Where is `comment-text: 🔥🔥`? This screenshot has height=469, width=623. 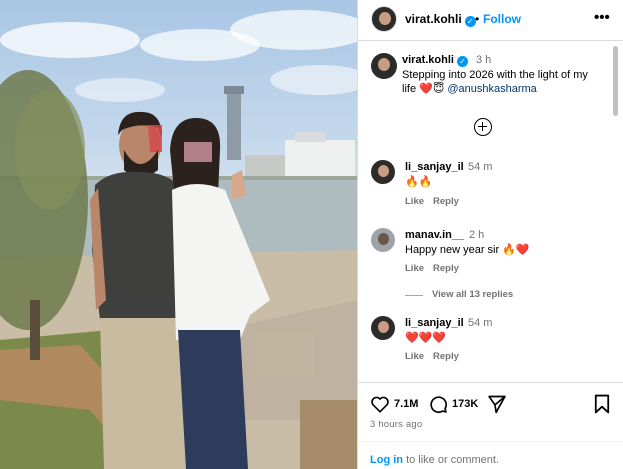 comment-text: 🔥🔥 is located at coordinates (419, 182).